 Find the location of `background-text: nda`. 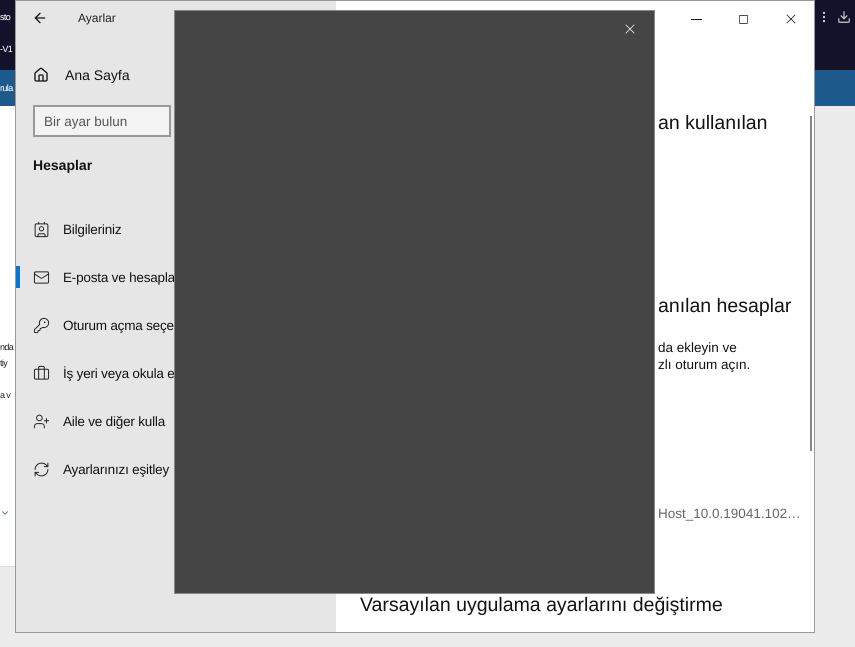

background-text: nda is located at coordinates (7, 347).